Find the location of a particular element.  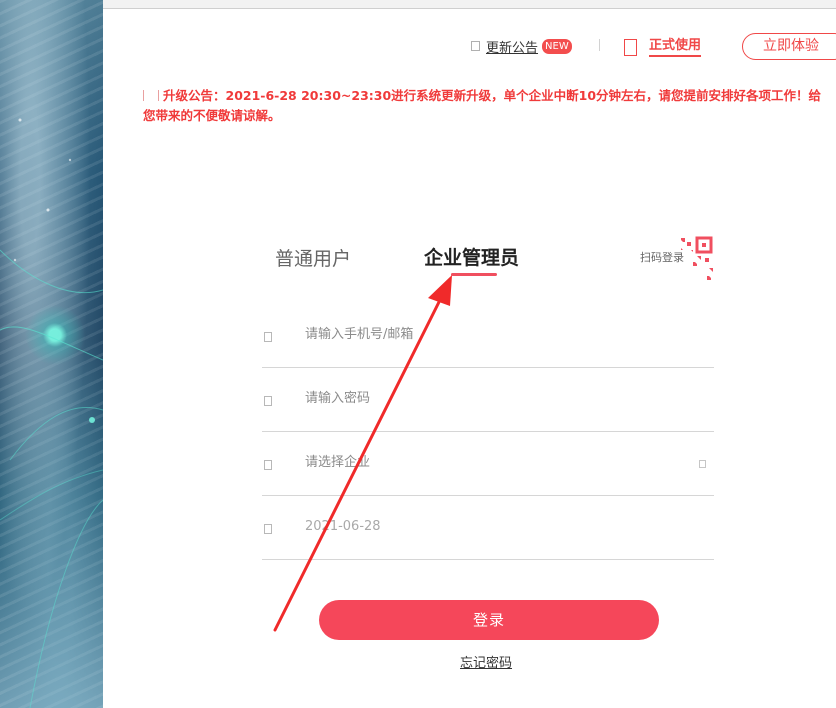

window-top-bar is located at coordinates (418, 4).